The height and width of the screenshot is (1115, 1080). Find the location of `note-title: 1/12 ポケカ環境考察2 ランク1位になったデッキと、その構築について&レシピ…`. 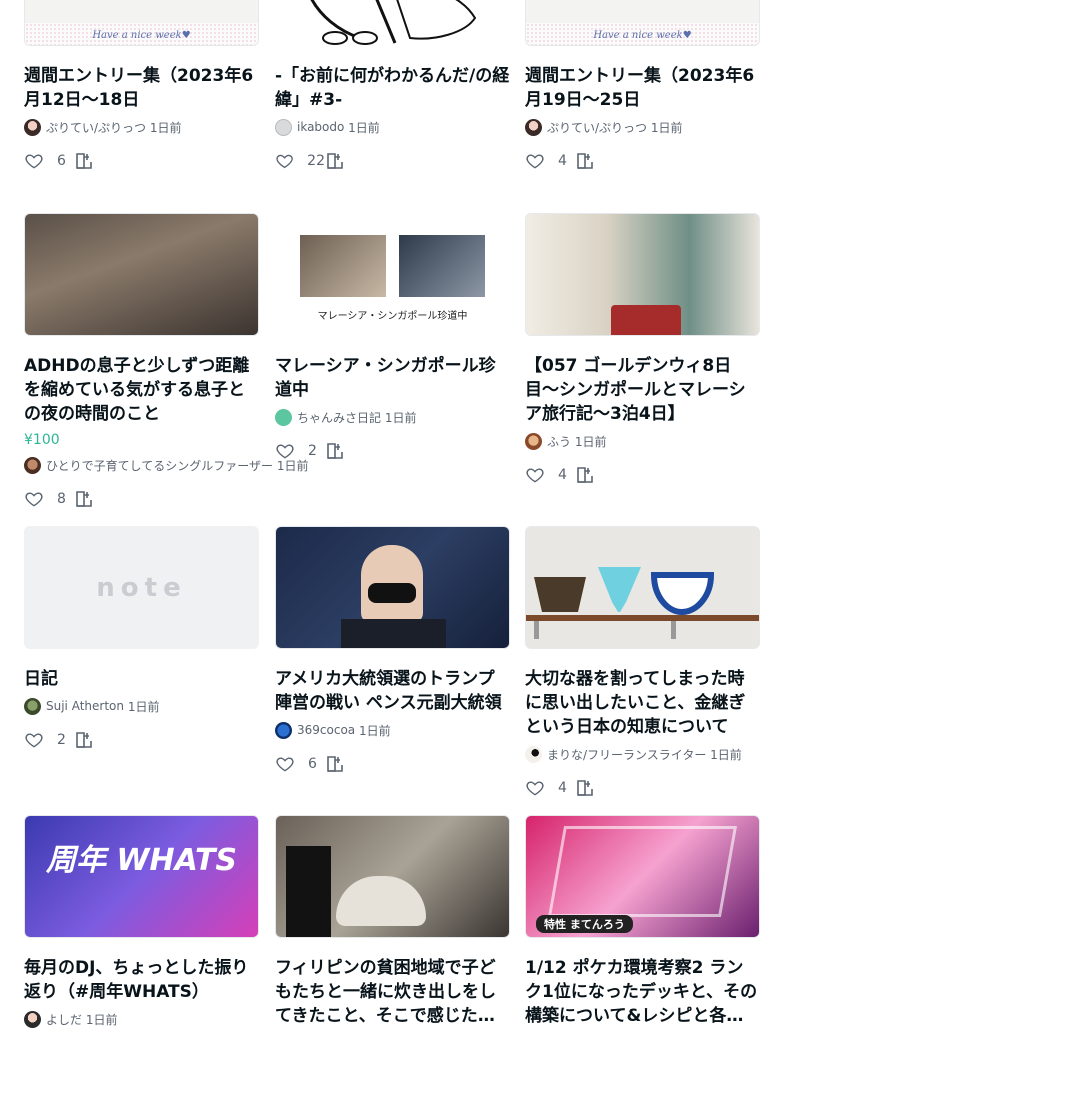

note-title: 1/12 ポケカ環境考察2 ランク1位になったデッキと、その構築について&レシピ… is located at coordinates (642, 992).